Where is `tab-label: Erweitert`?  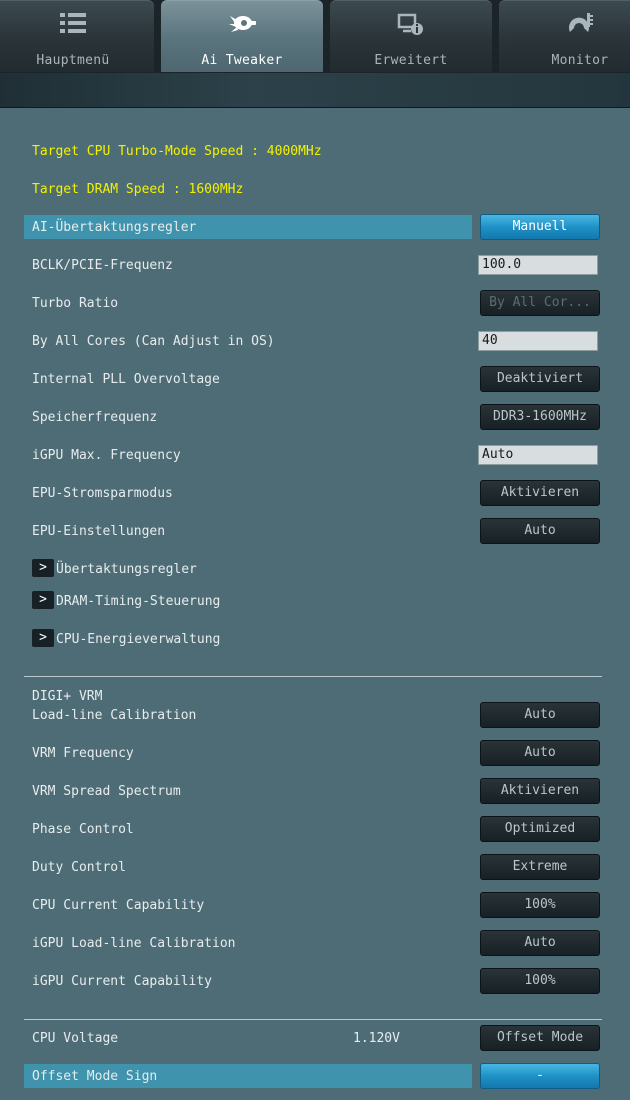
tab-label: Erweitert is located at coordinates (411, 60).